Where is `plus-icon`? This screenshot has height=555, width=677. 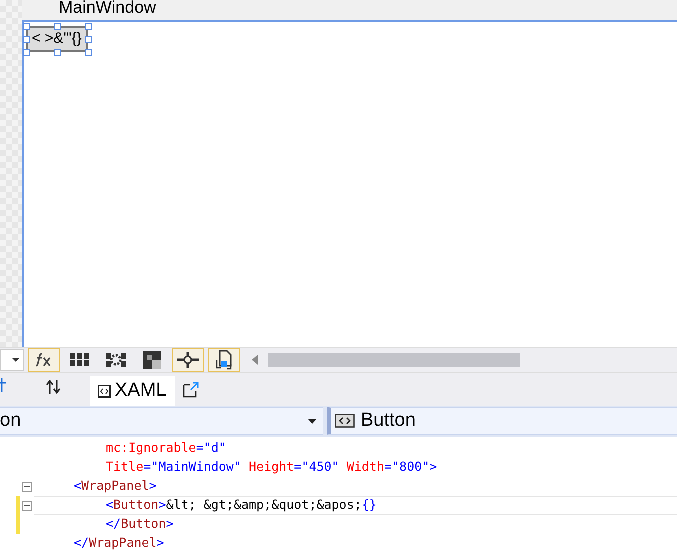 plus-icon is located at coordinates (3, 385).